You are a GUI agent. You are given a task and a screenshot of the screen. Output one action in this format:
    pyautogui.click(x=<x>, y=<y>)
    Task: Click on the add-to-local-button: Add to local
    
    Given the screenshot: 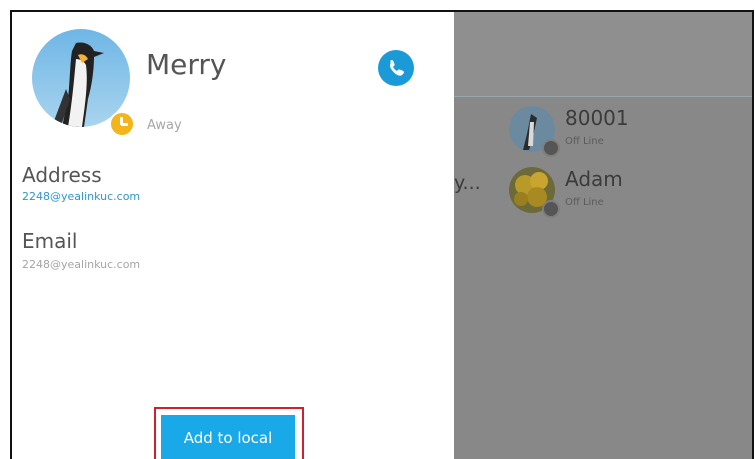 What is the action you would take?
    pyautogui.click(x=228, y=437)
    